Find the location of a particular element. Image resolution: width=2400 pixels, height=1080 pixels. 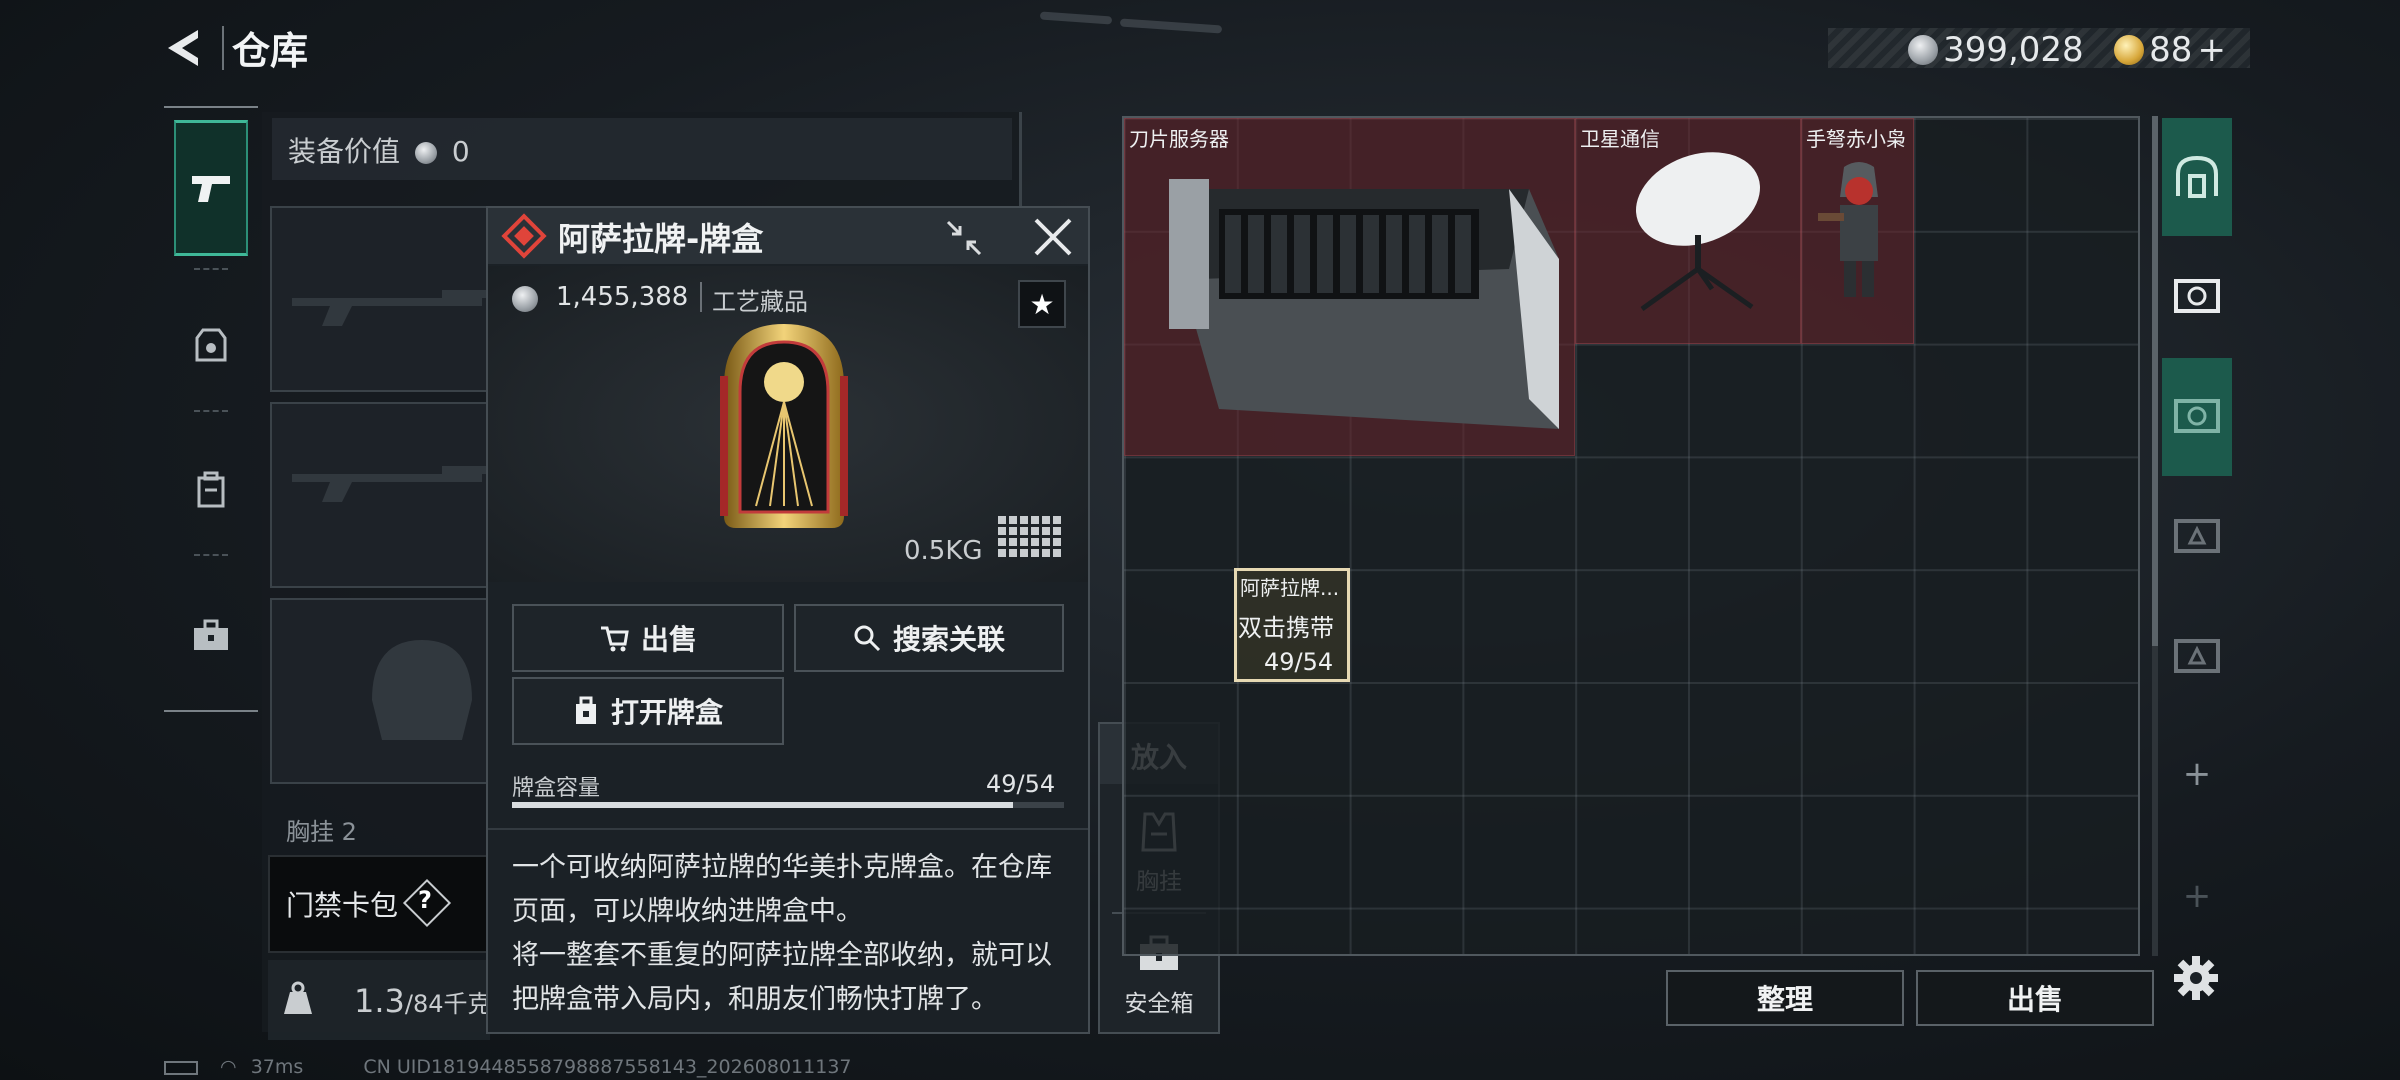

primary-weapon-slot is located at coordinates (385, 299).